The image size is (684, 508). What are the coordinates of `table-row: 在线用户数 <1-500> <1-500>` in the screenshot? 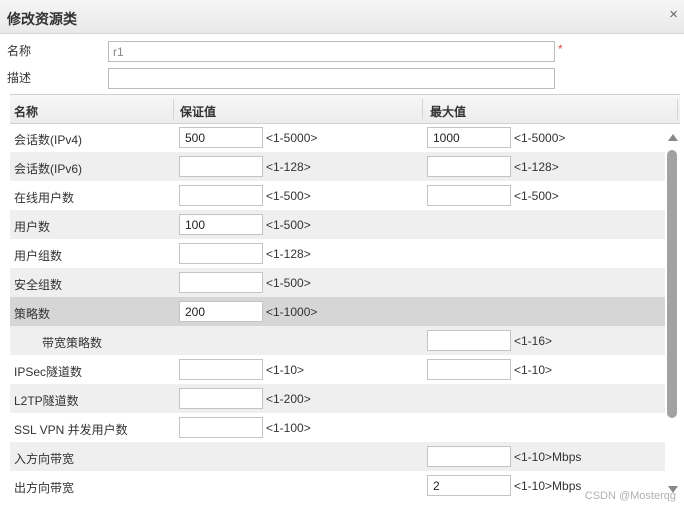 It's located at (337, 195).